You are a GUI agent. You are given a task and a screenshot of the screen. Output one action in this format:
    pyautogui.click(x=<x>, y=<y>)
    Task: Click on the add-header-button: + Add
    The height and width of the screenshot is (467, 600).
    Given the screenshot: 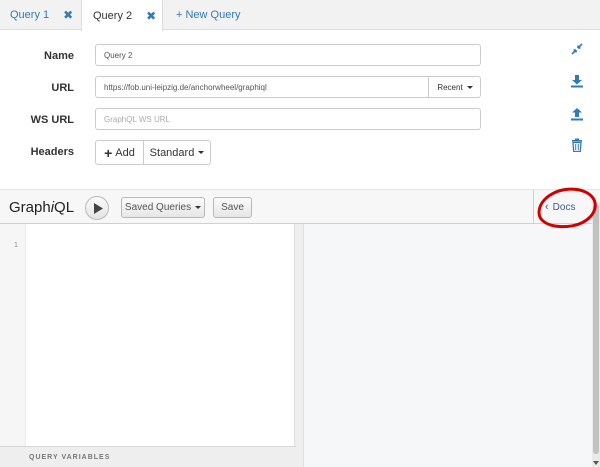 What is the action you would take?
    pyautogui.click(x=120, y=152)
    